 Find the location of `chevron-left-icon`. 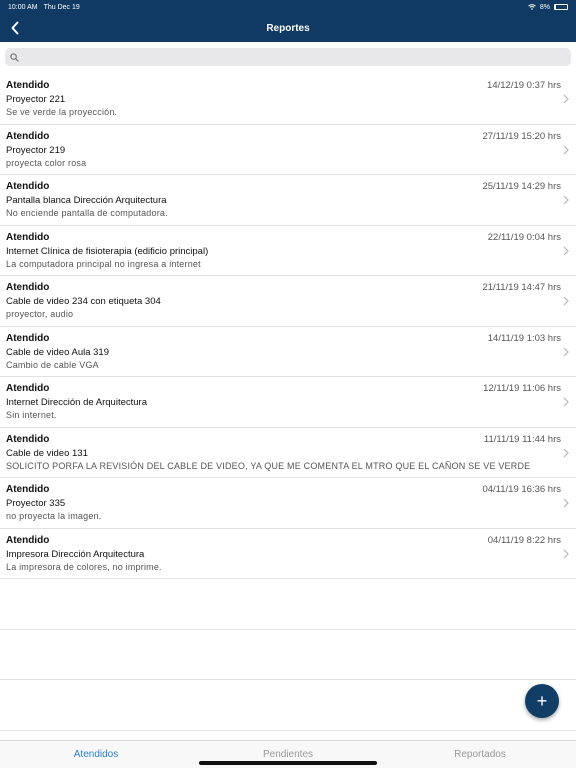

chevron-left-icon is located at coordinates (15, 28).